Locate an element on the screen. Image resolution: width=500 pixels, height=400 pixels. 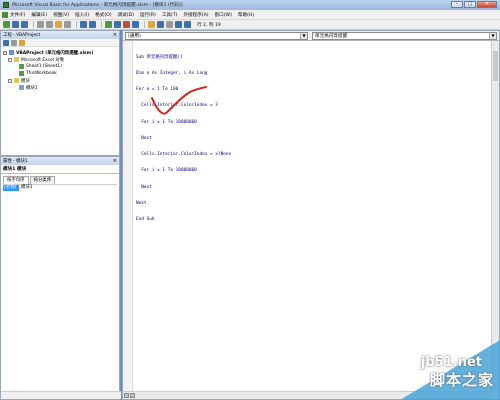
properties-window: 属性 - 模块1 × 模块1 模块 按字母序 按分类序 (名称) 模块1 is located at coordinates (60, 278).